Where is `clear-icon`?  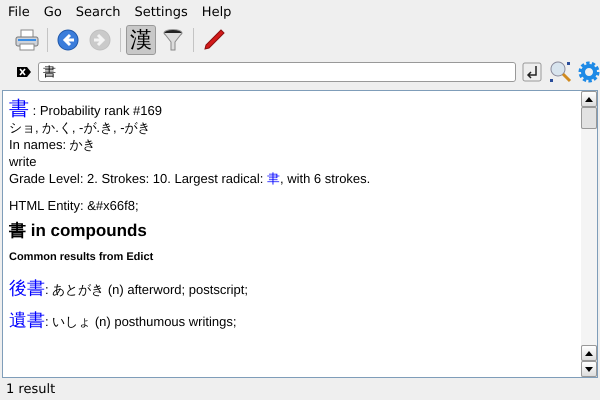 clear-icon is located at coordinates (24, 72).